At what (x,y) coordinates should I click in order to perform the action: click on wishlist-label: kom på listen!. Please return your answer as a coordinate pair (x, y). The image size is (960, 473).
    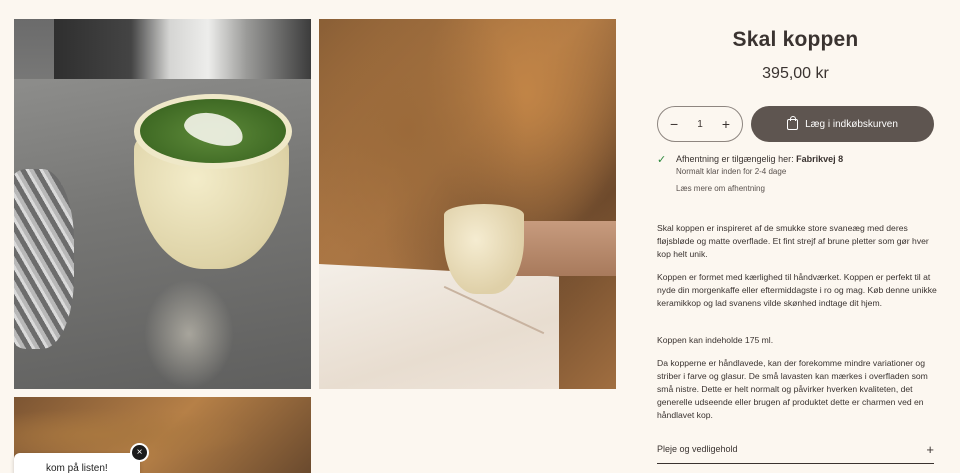
    Looking at the image, I should click on (77, 468).